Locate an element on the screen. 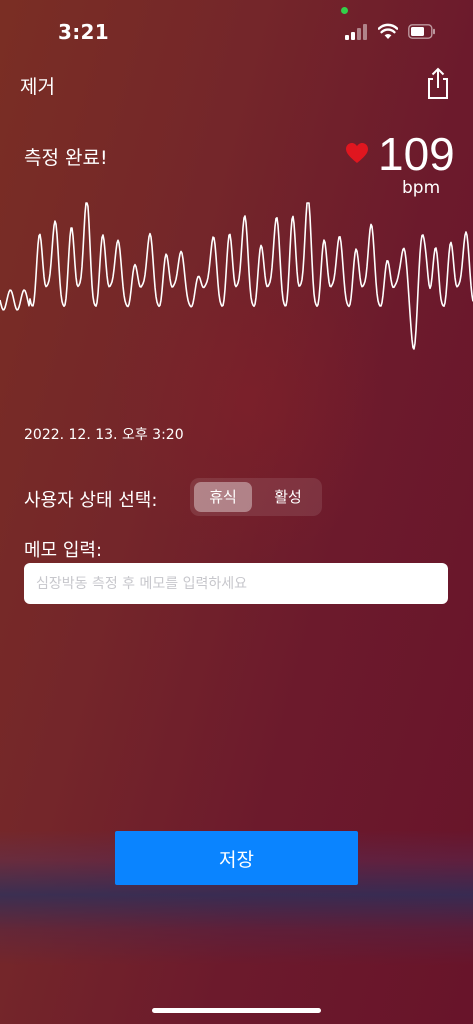 The height and width of the screenshot is (1024, 473). wifi-icon is located at coordinates (388, 31).